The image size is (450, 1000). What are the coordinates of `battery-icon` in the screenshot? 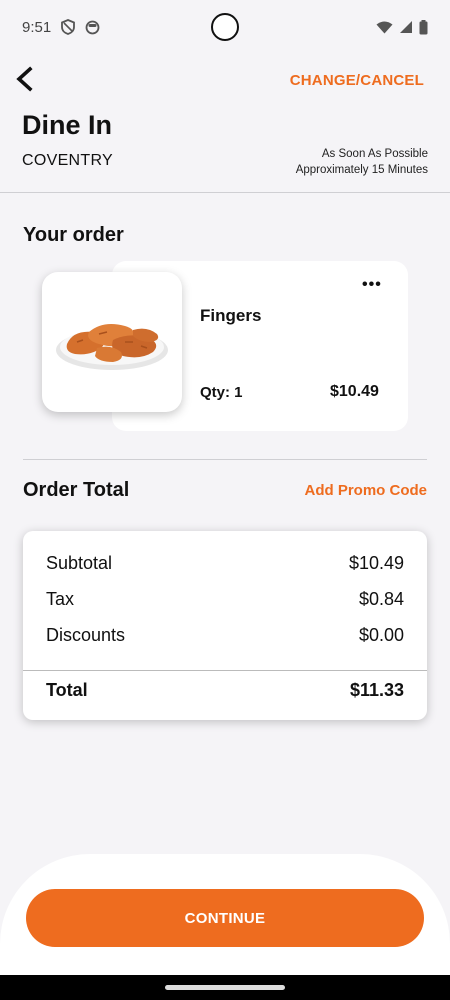 It's located at (423, 26).